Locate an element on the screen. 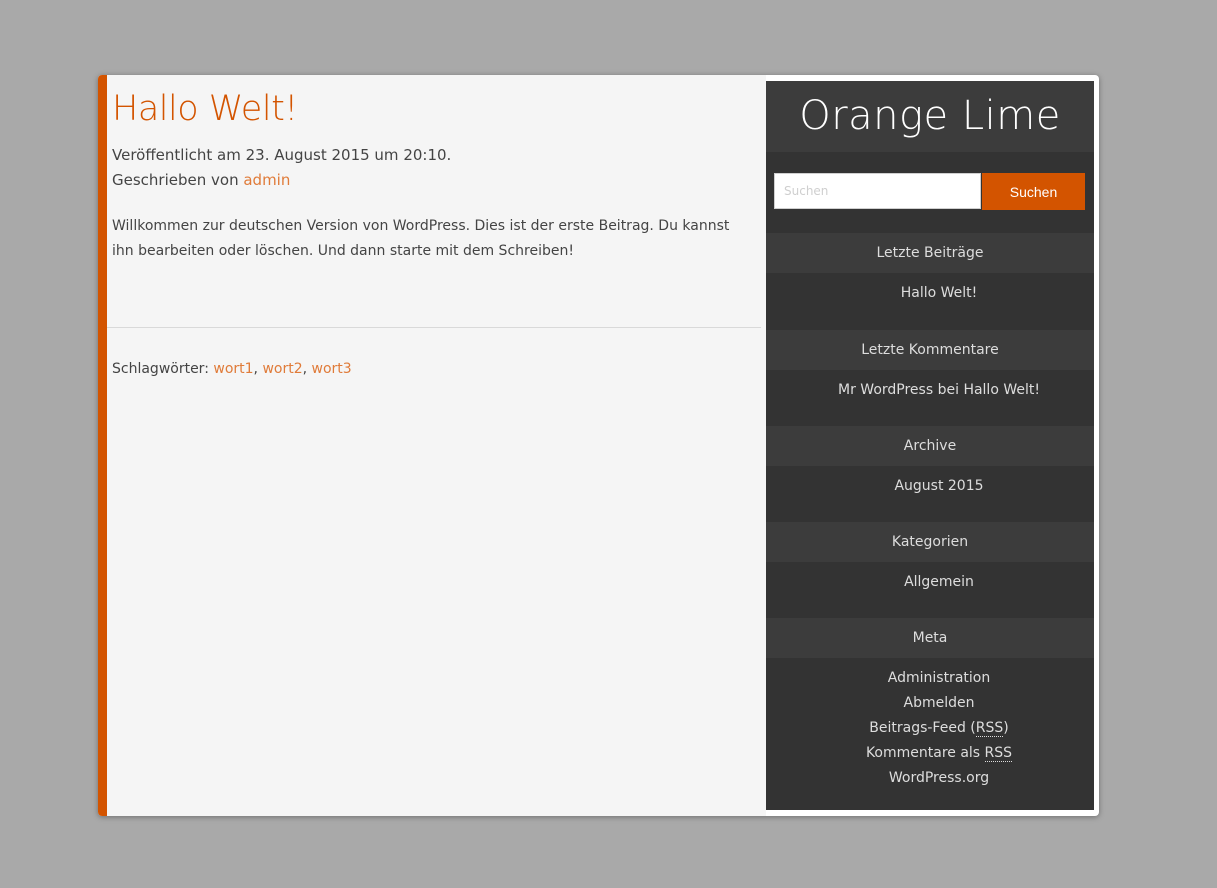 Image resolution: width=1217 pixels, height=888 pixels. search-button: Suchen is located at coordinates (1033, 191).